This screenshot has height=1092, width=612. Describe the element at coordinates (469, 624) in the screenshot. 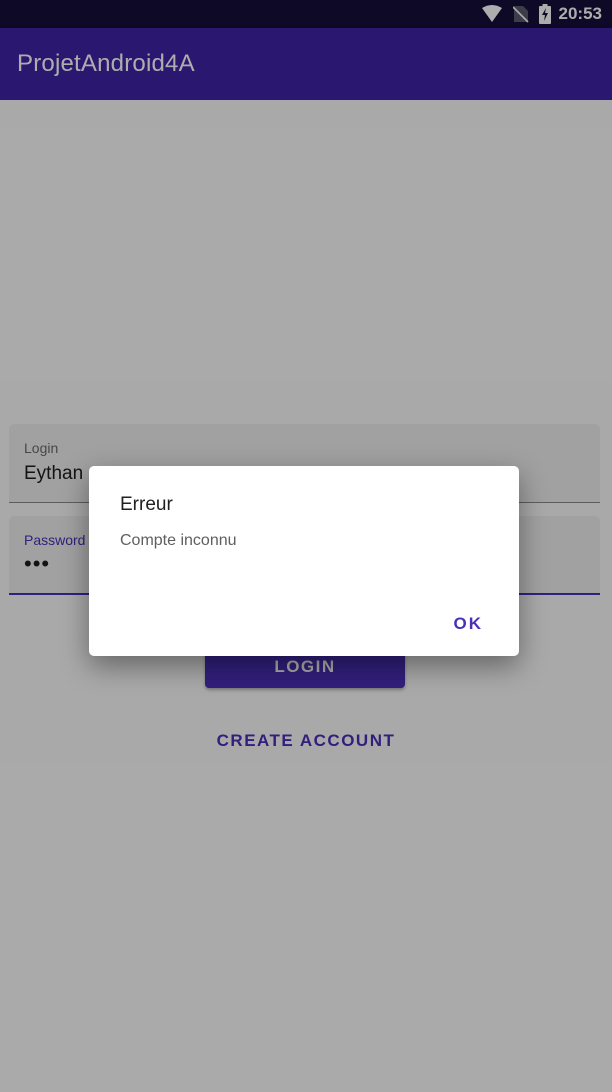

I see `dialog-ok-button: OK` at that location.